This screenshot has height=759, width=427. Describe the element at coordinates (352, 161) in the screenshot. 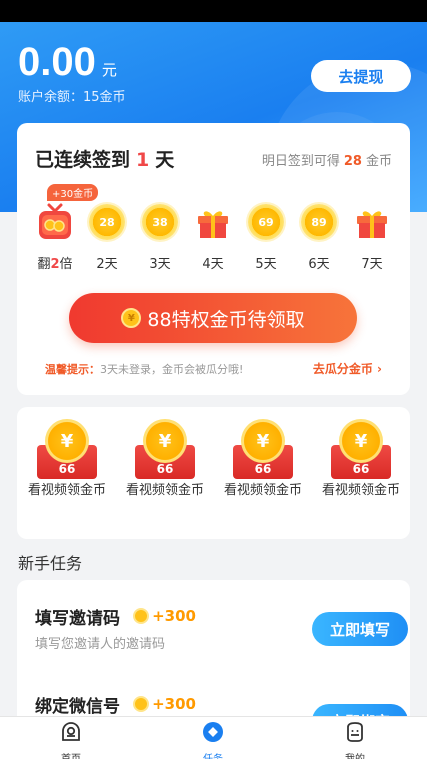

I see `tomorrow-coins: 28` at that location.